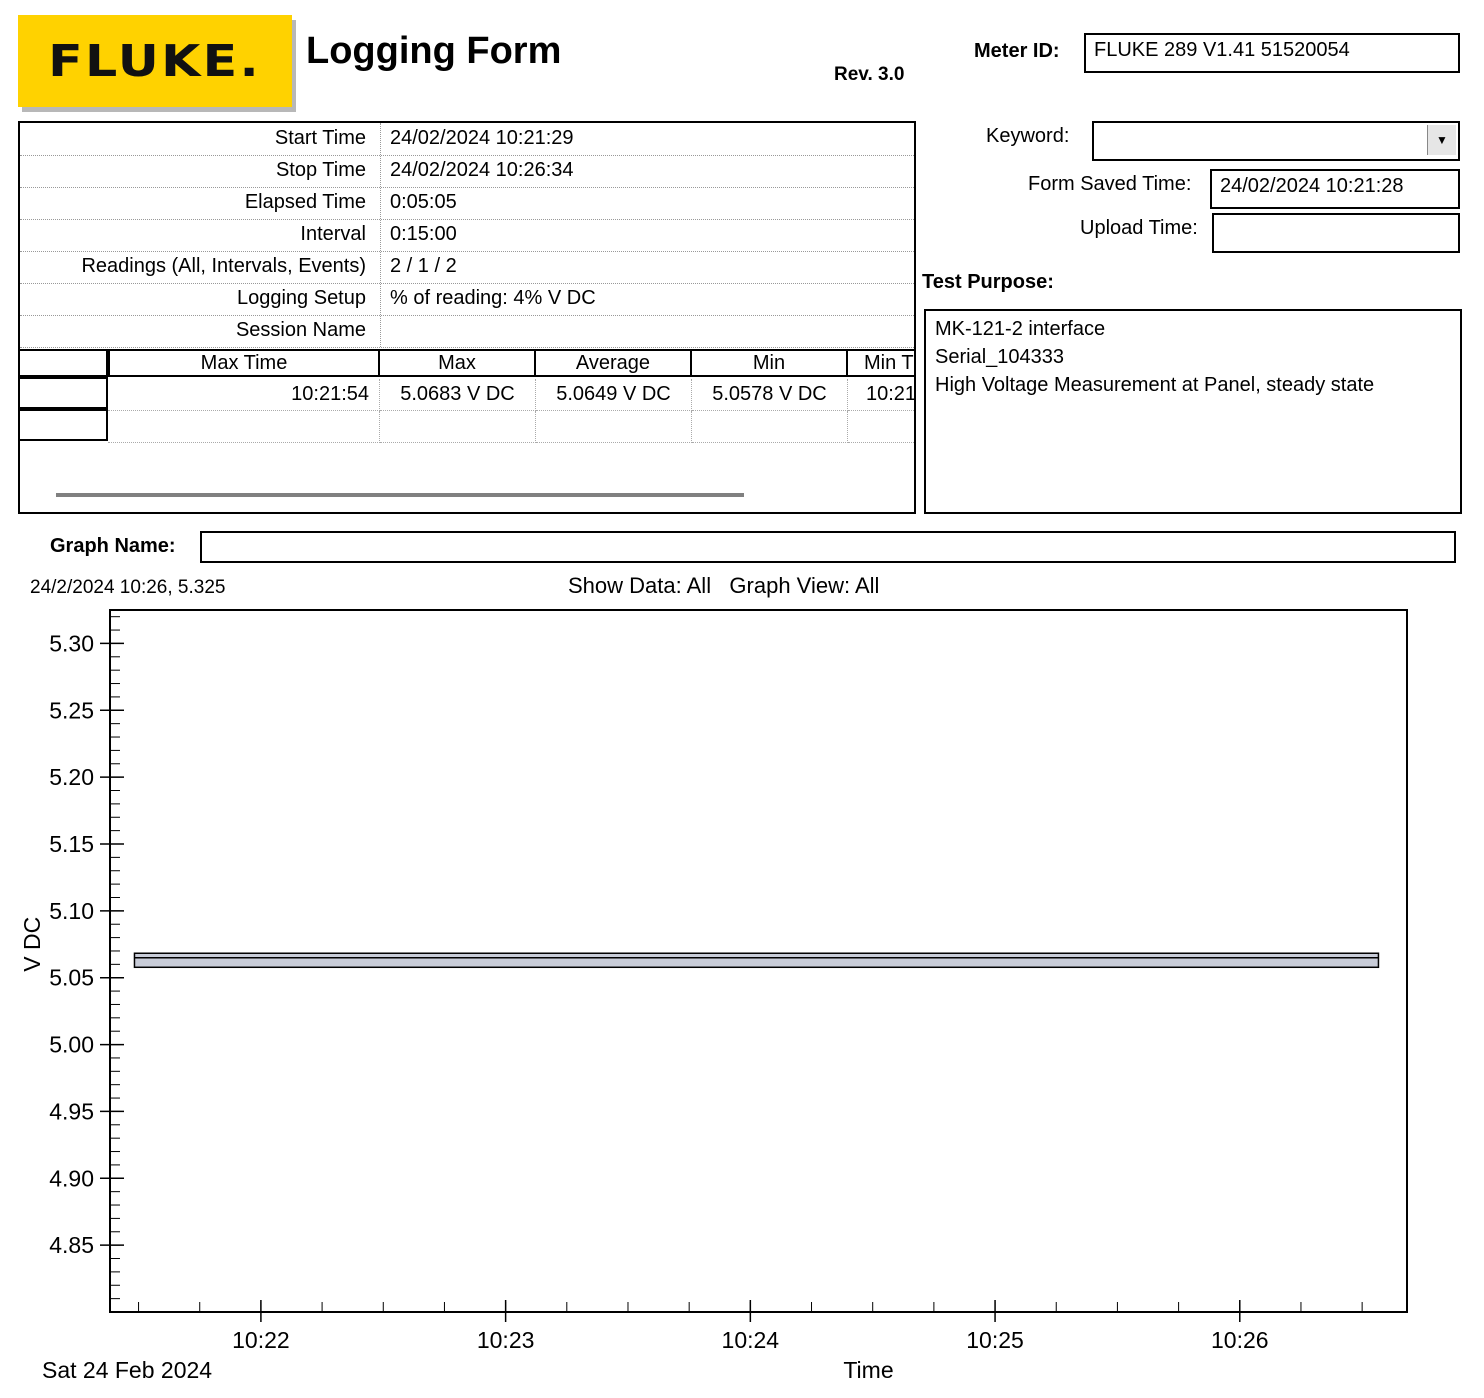 This screenshot has width=1484, height=1398. What do you see at coordinates (1335, 189) in the screenshot?
I see `form-saved-field: 24/02/2024 10:21:28` at bounding box center [1335, 189].